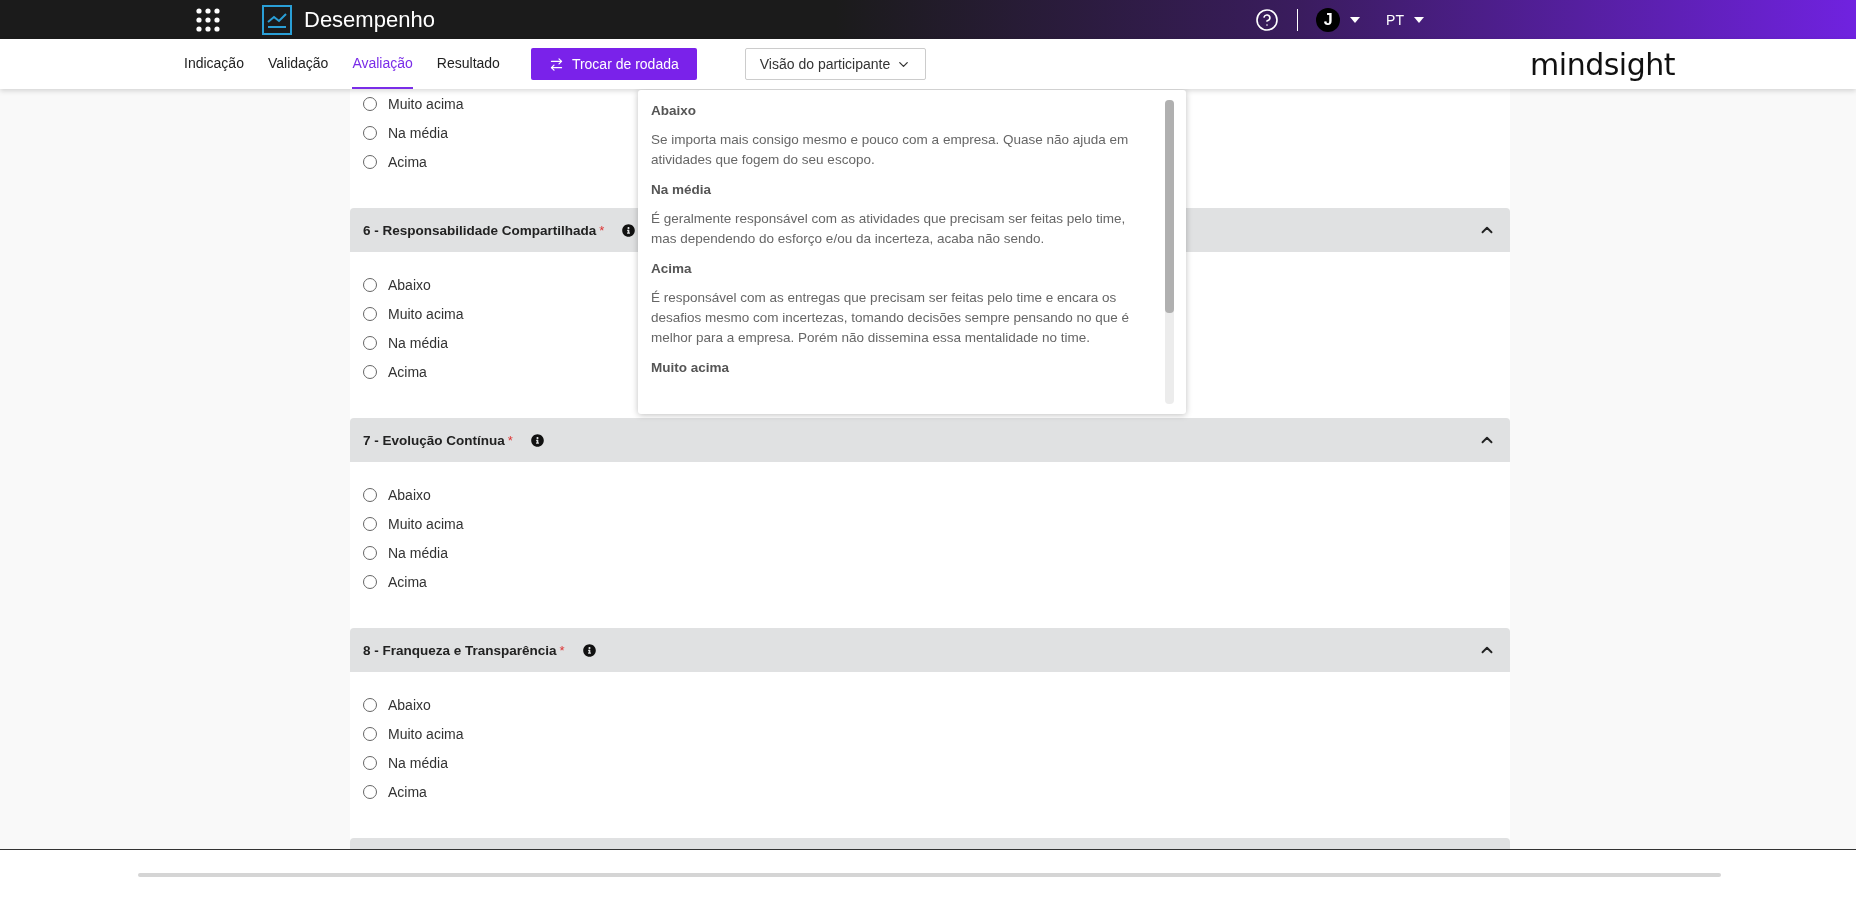 The height and width of the screenshot is (910, 1856). Describe the element at coordinates (672, 268) in the screenshot. I see `tooltip-heading: Acima` at that location.